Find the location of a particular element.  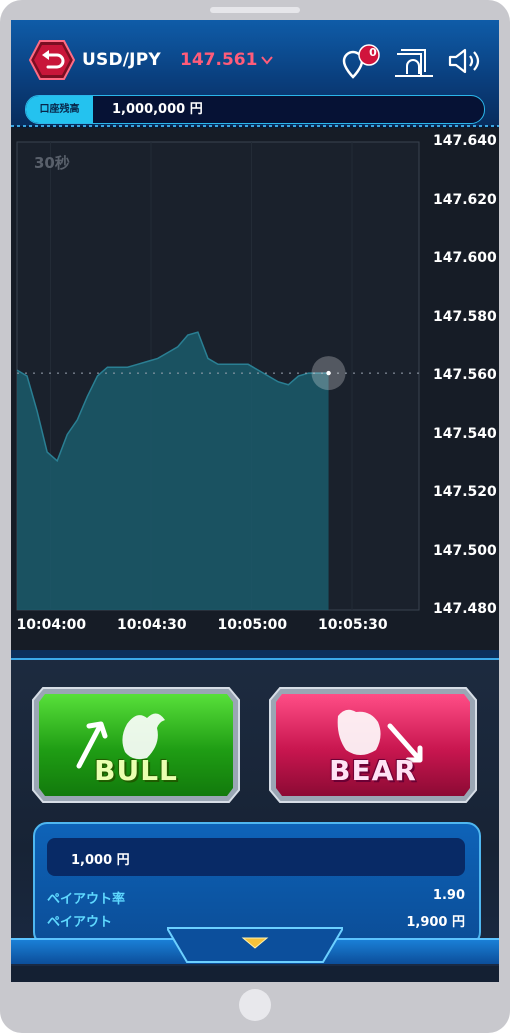

panel-top-bar is located at coordinates (255, 655).